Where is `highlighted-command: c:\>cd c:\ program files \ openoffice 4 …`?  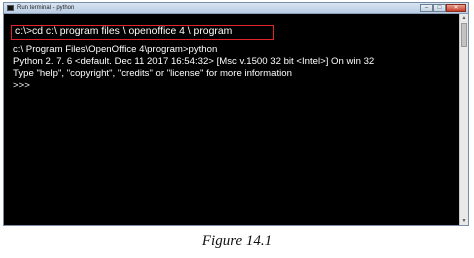 highlighted-command: c:\>cd c:\ program files \ openoffice 4 … is located at coordinates (142, 32).